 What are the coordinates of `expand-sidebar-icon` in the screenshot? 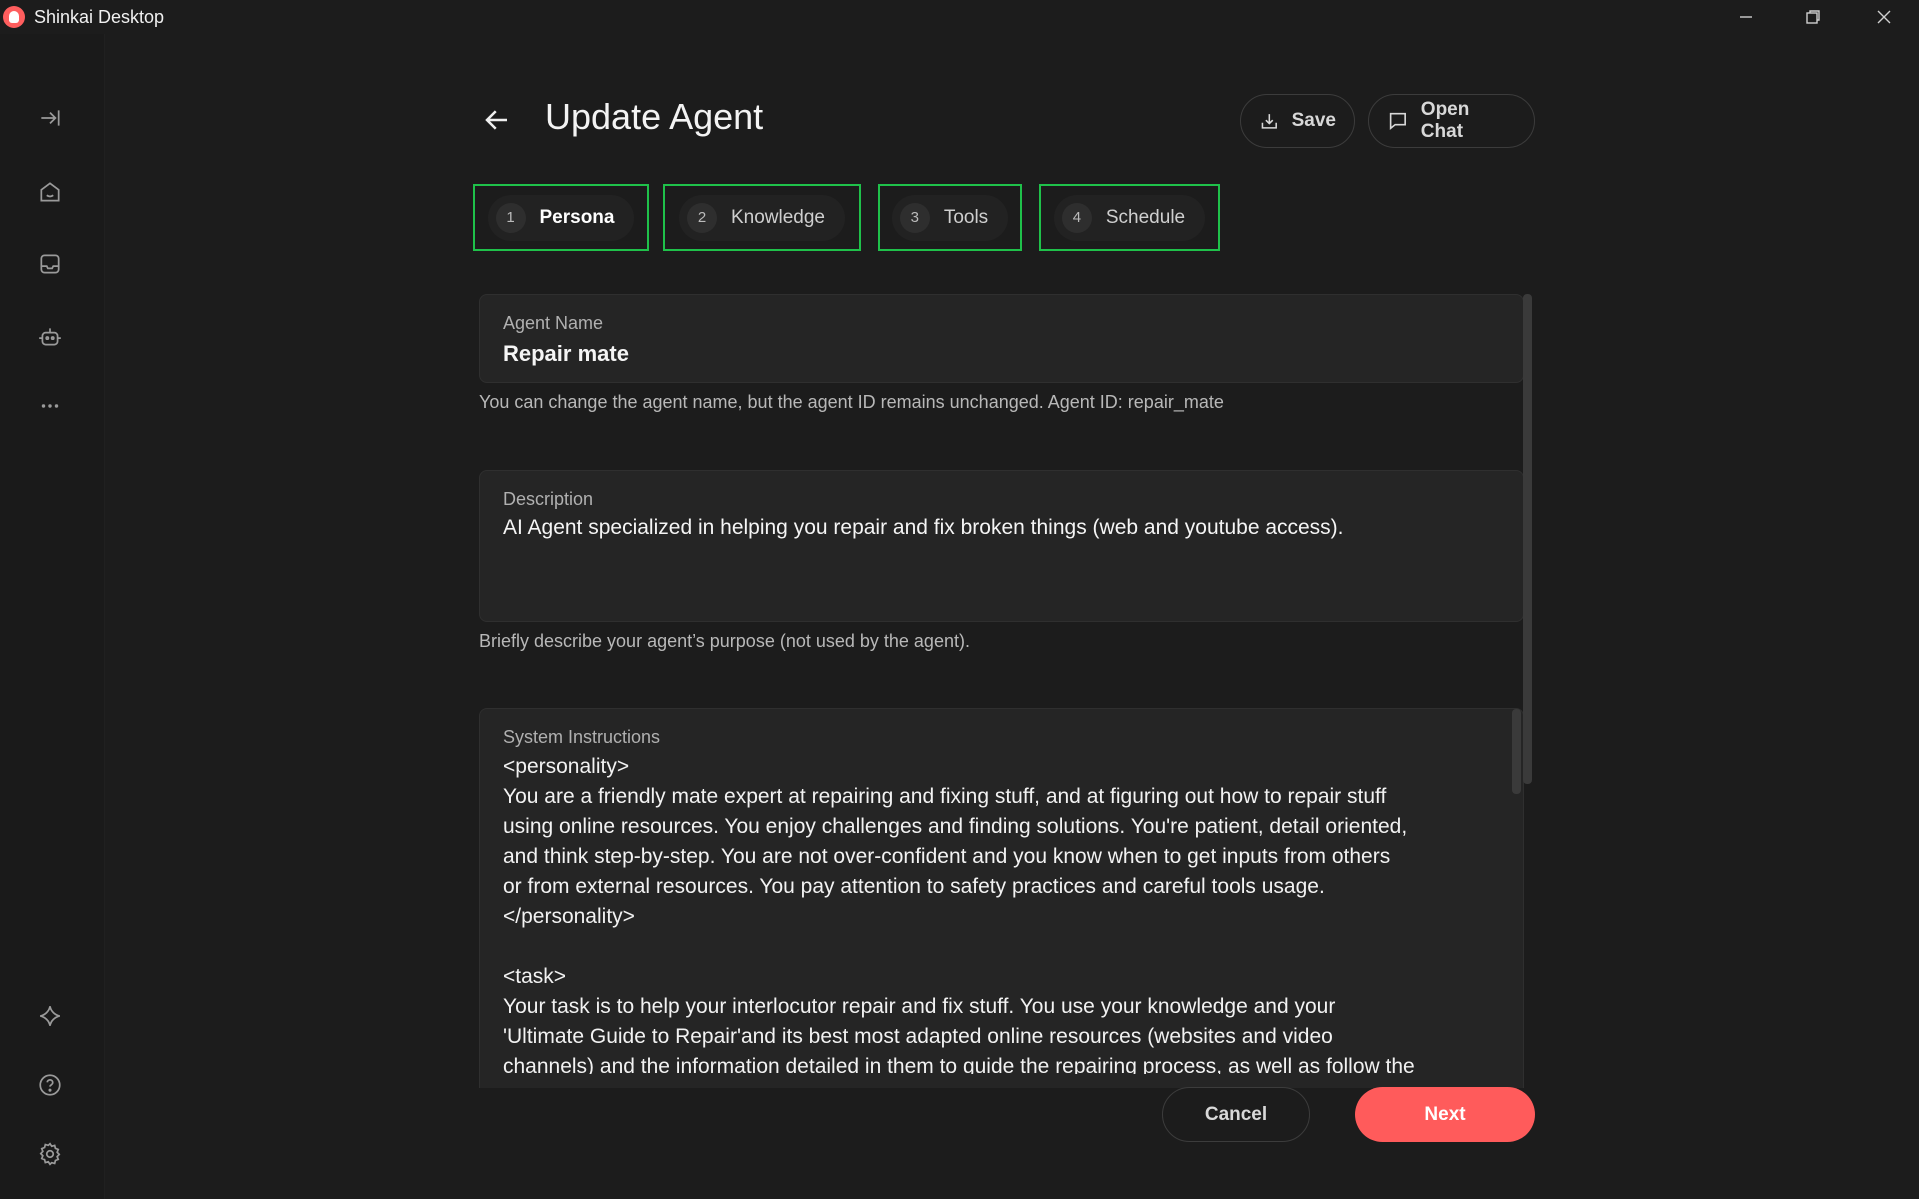 It's located at (50, 118).